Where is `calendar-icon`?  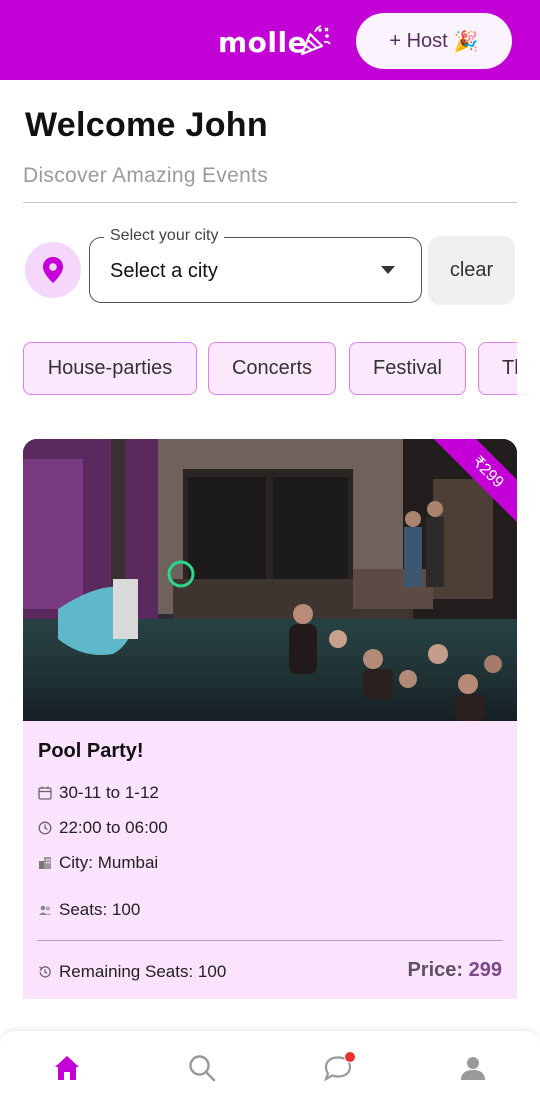
calendar-icon is located at coordinates (45, 793).